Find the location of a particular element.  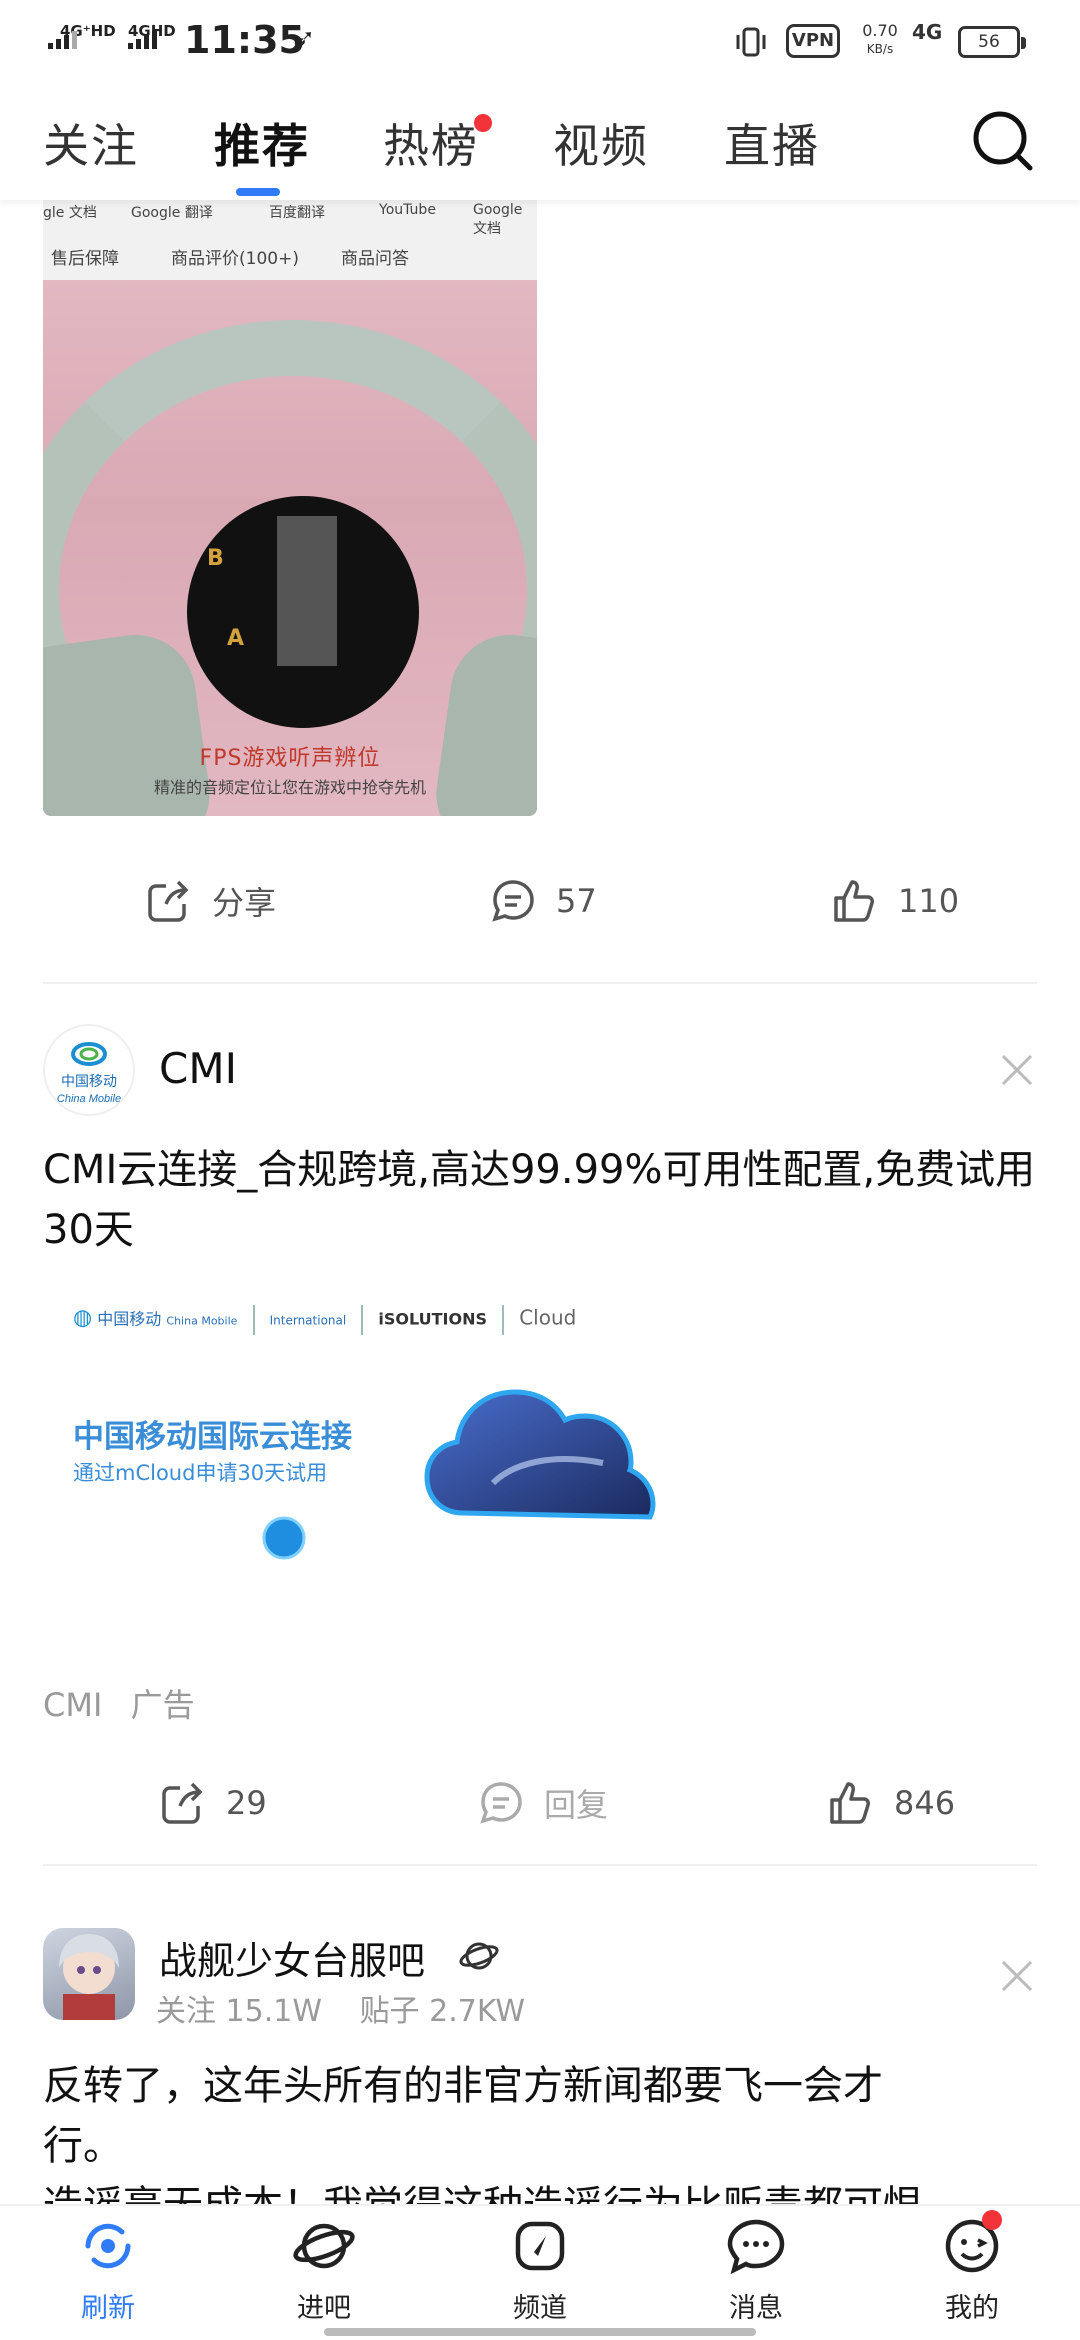

image-bookmark: Google 翻译 is located at coordinates (172, 213).